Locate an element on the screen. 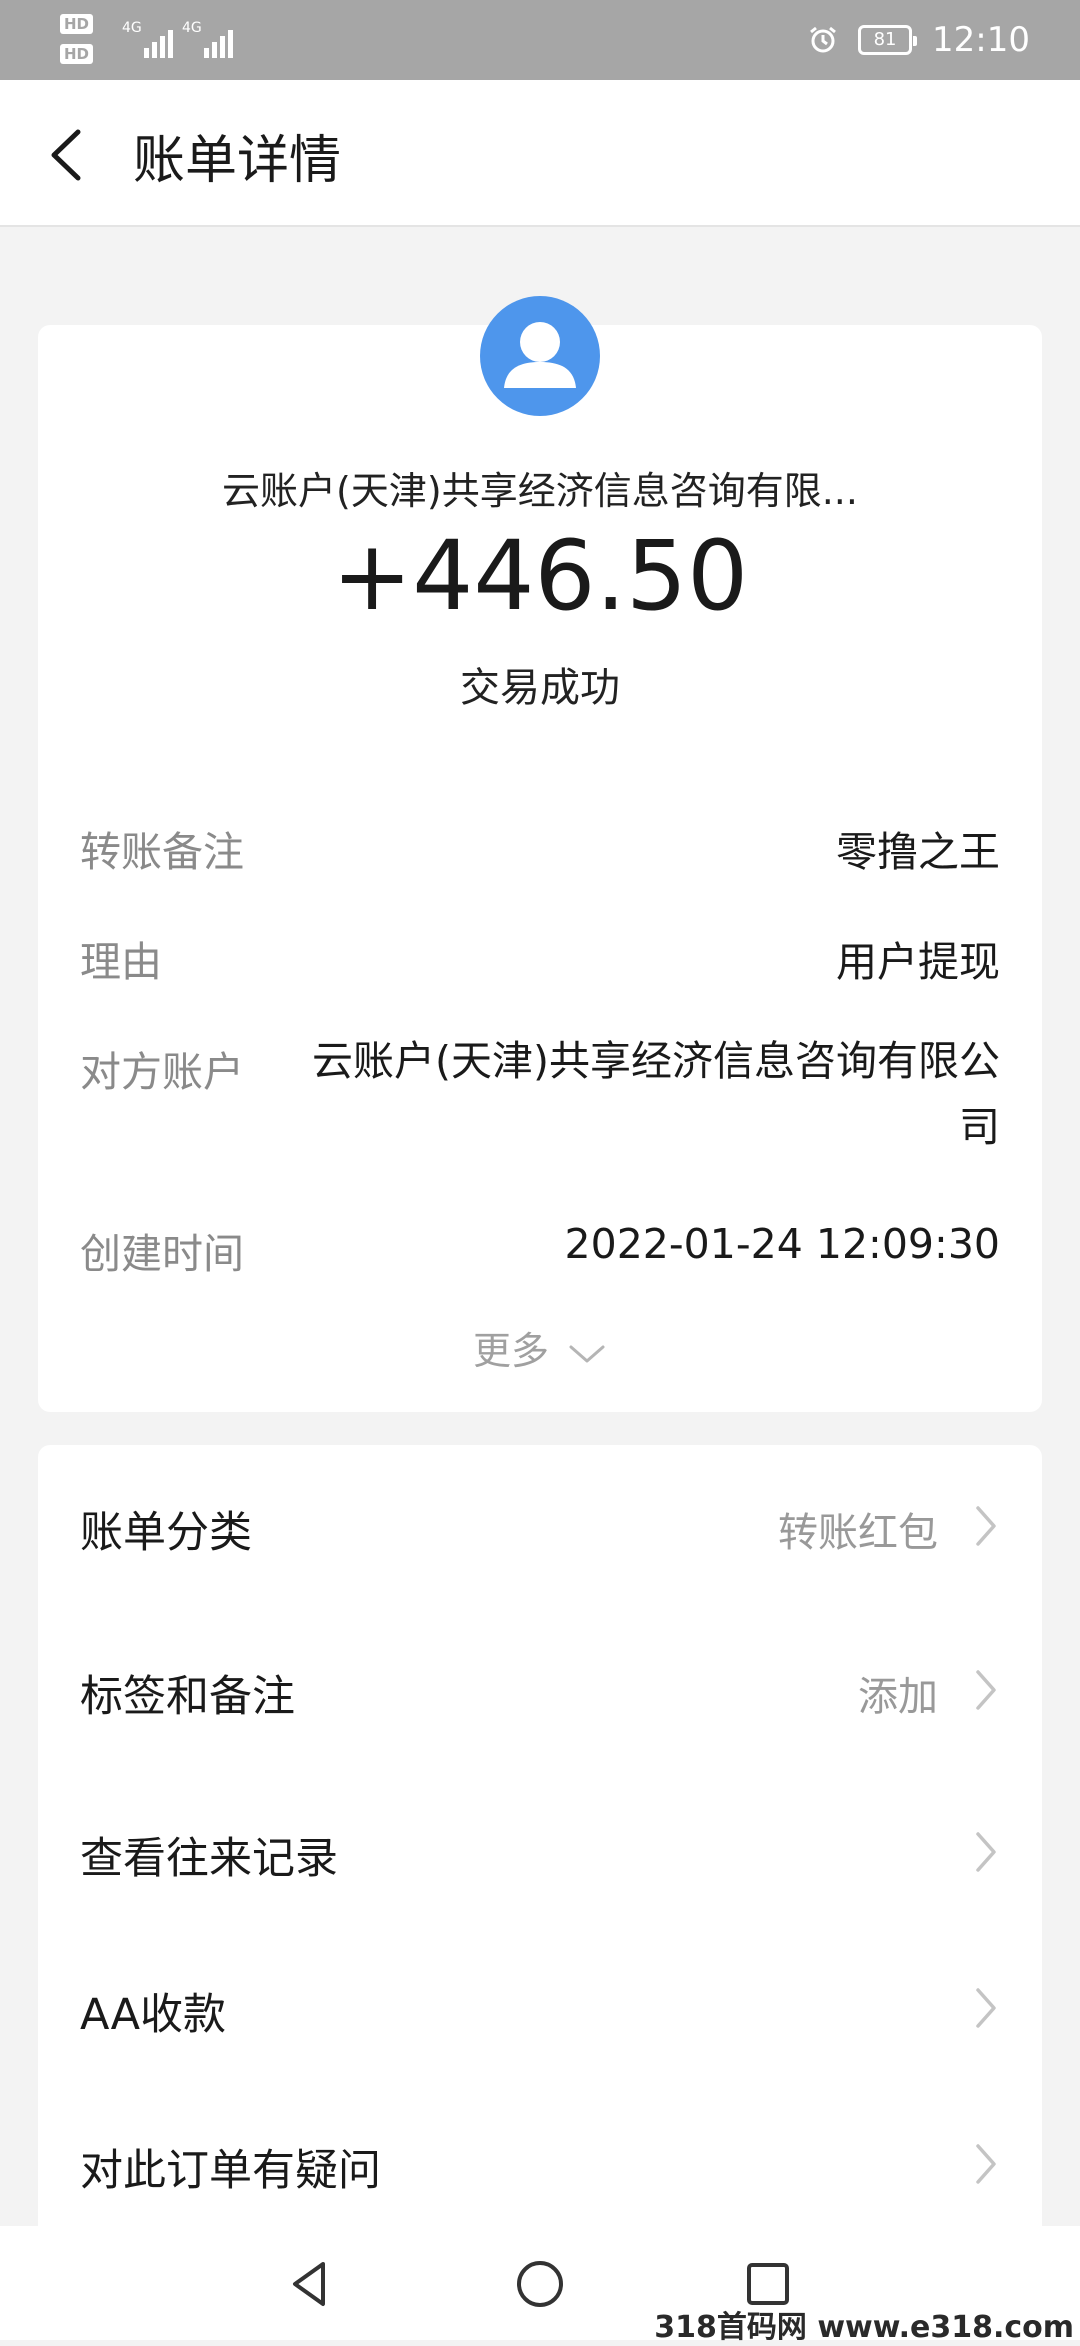 This screenshot has width=1080, height=2346. detail-key: 转账备注 is located at coordinates (162, 852).